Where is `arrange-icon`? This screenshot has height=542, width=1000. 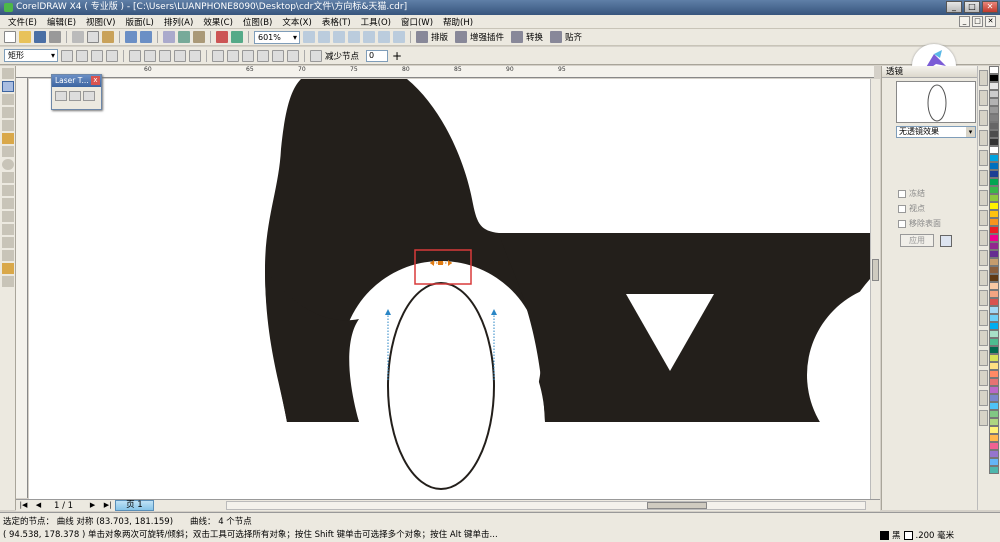 arrange-icon is located at coordinates (422, 37).